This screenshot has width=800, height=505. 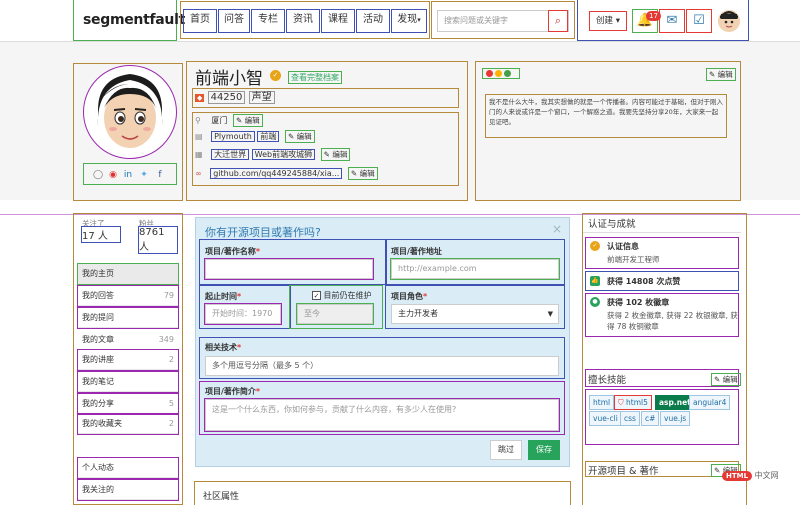 What do you see at coordinates (166, 339) in the screenshot?
I see `sidebar-count: 349` at bounding box center [166, 339].